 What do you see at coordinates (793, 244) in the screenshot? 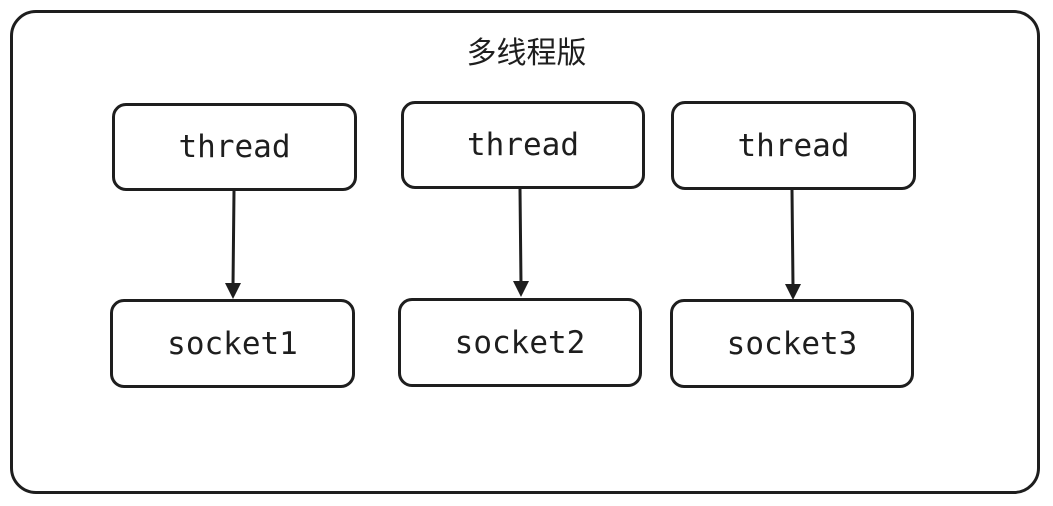
I see `arrow-thread3-to-socket3` at bounding box center [793, 244].